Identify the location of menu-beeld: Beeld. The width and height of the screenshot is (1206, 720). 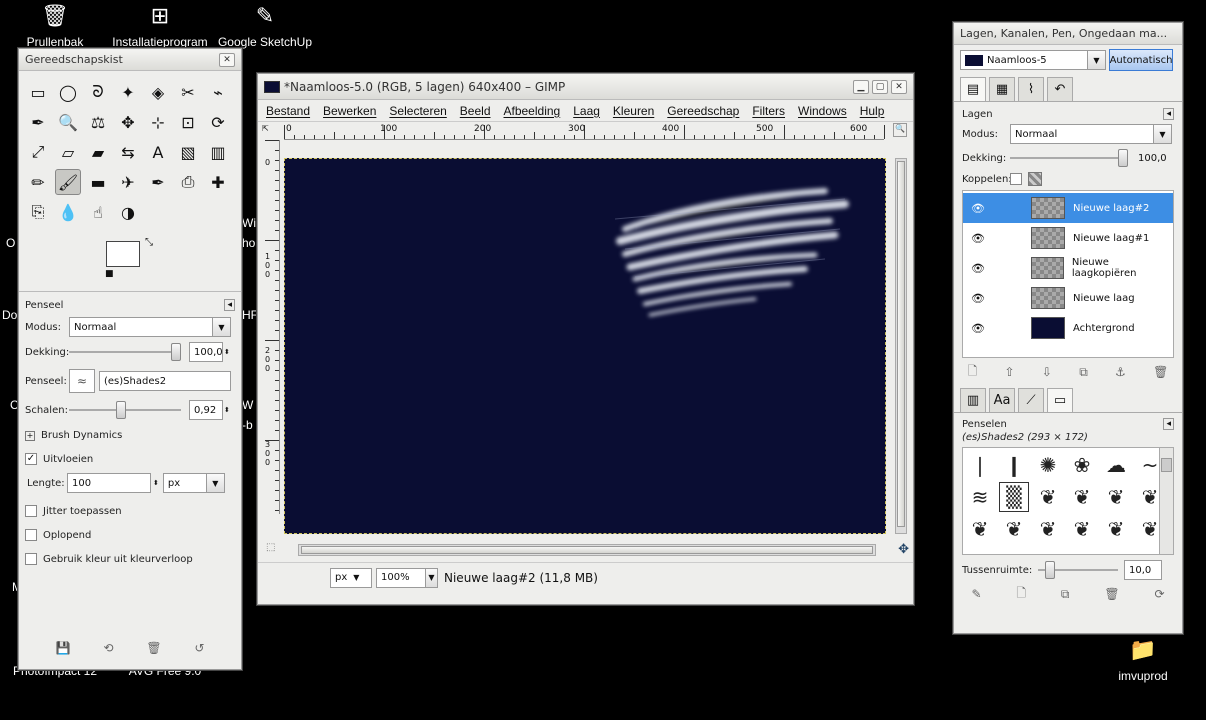
(475, 111).